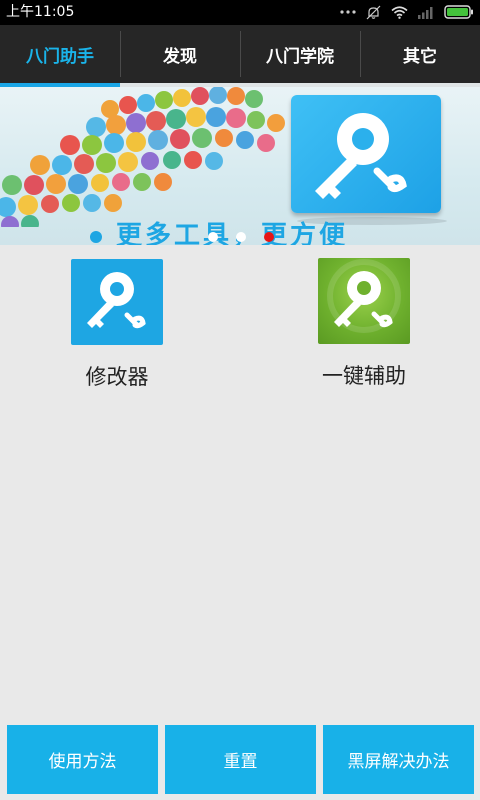 Image resolution: width=480 pixels, height=800 pixels. I want to click on more-dots-icon, so click(348, 12).